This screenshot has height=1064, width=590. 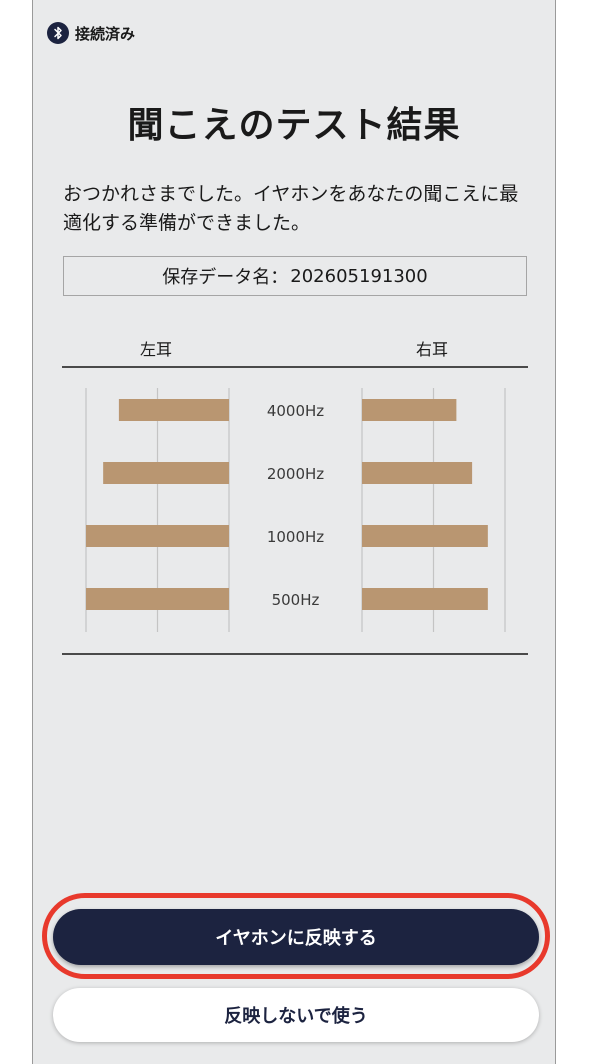 What do you see at coordinates (409, 410) in the screenshot?
I see `right-ear-bar-4000Hz` at bounding box center [409, 410].